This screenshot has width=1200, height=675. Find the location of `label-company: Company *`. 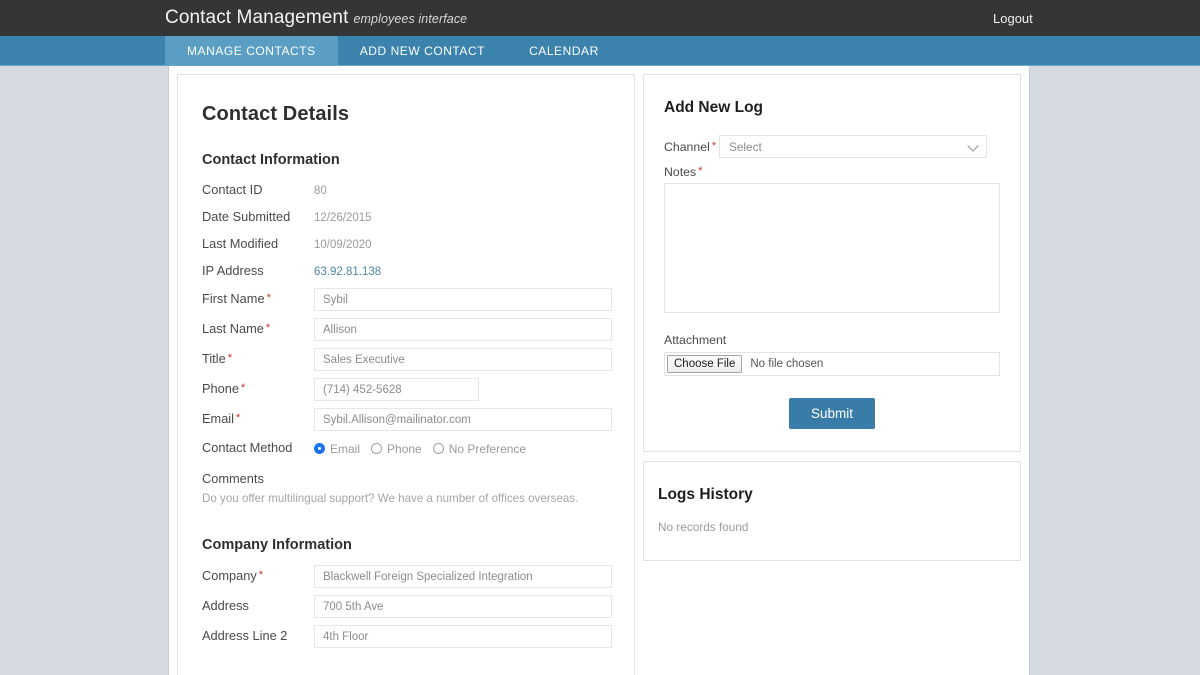

label-company: Company * is located at coordinates (233, 576).